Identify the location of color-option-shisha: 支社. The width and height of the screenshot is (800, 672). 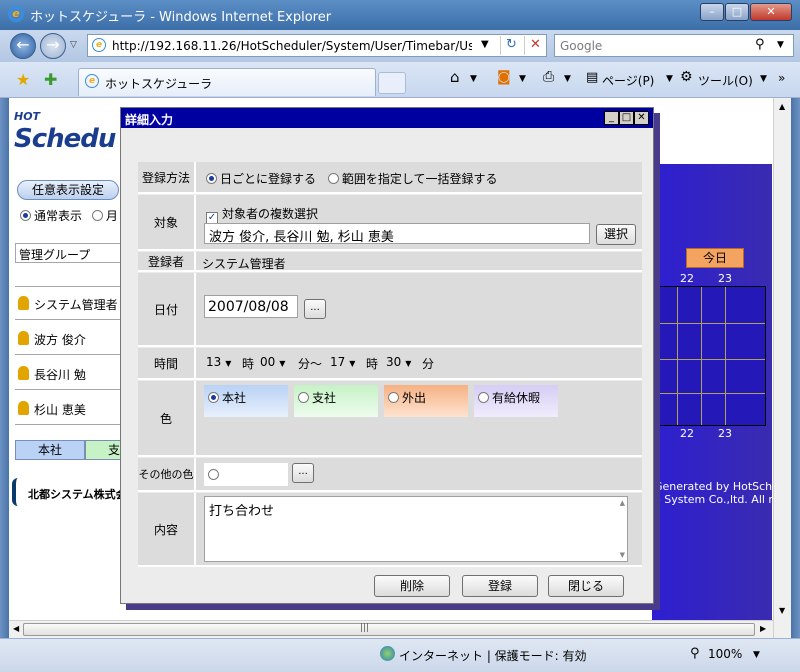
(336, 401).